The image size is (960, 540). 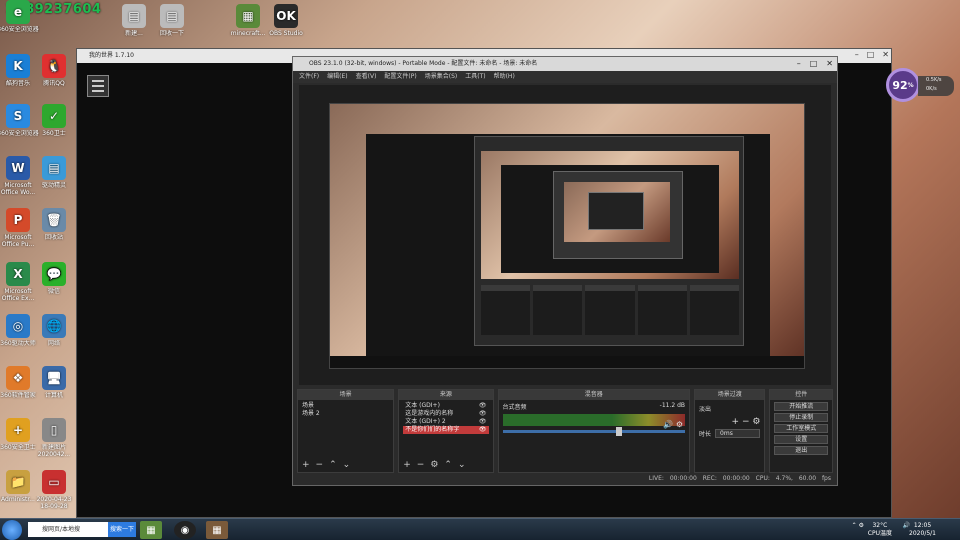 I want to click on desktop-icon: e 360安全浏览器, so click(x=20, y=20).